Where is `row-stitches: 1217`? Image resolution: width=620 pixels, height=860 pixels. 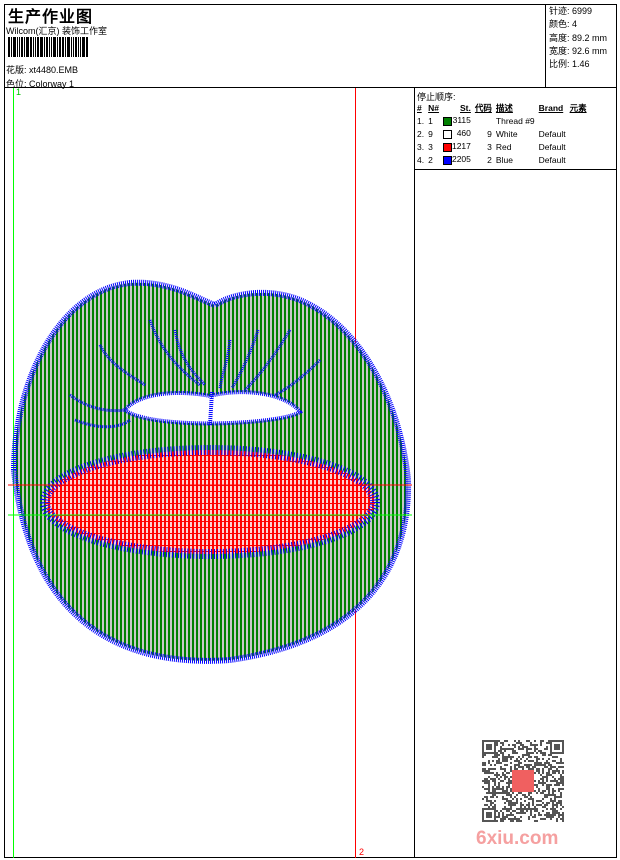 row-stitches: 1217 is located at coordinates (461, 146).